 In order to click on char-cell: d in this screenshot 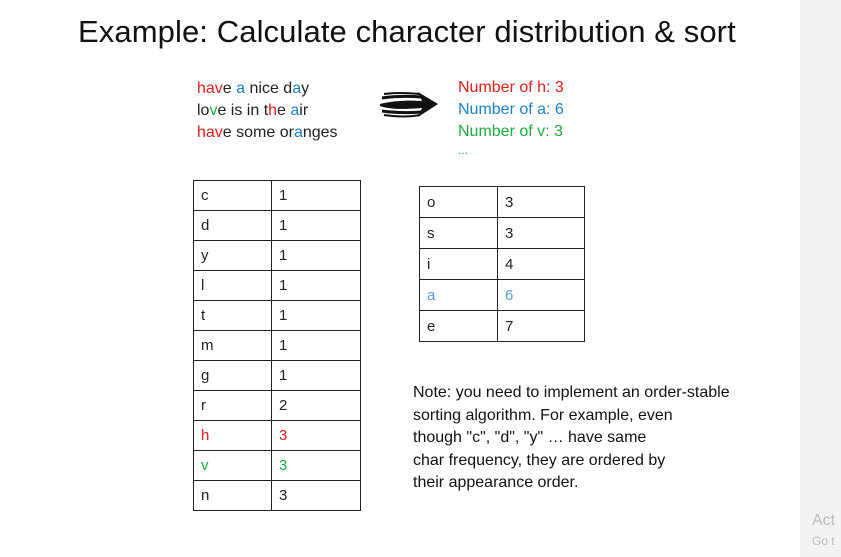, I will do `click(232, 225)`.